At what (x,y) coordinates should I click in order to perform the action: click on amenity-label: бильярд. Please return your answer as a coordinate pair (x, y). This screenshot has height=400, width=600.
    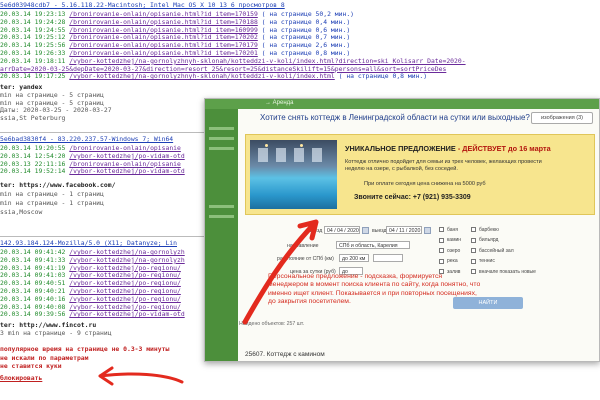
    Looking at the image, I should click on (489, 240).